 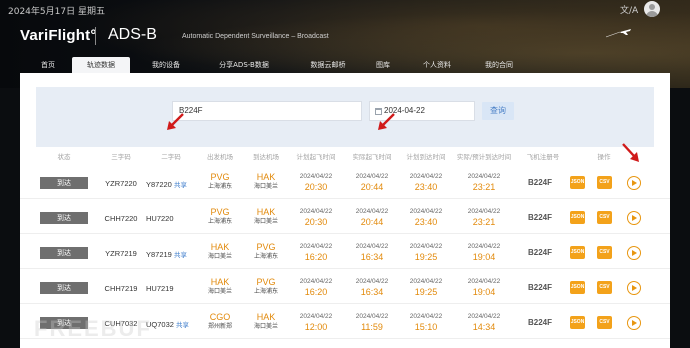 I want to click on sched-arr-time: 2024/04/22 23:40, so click(x=426, y=217).